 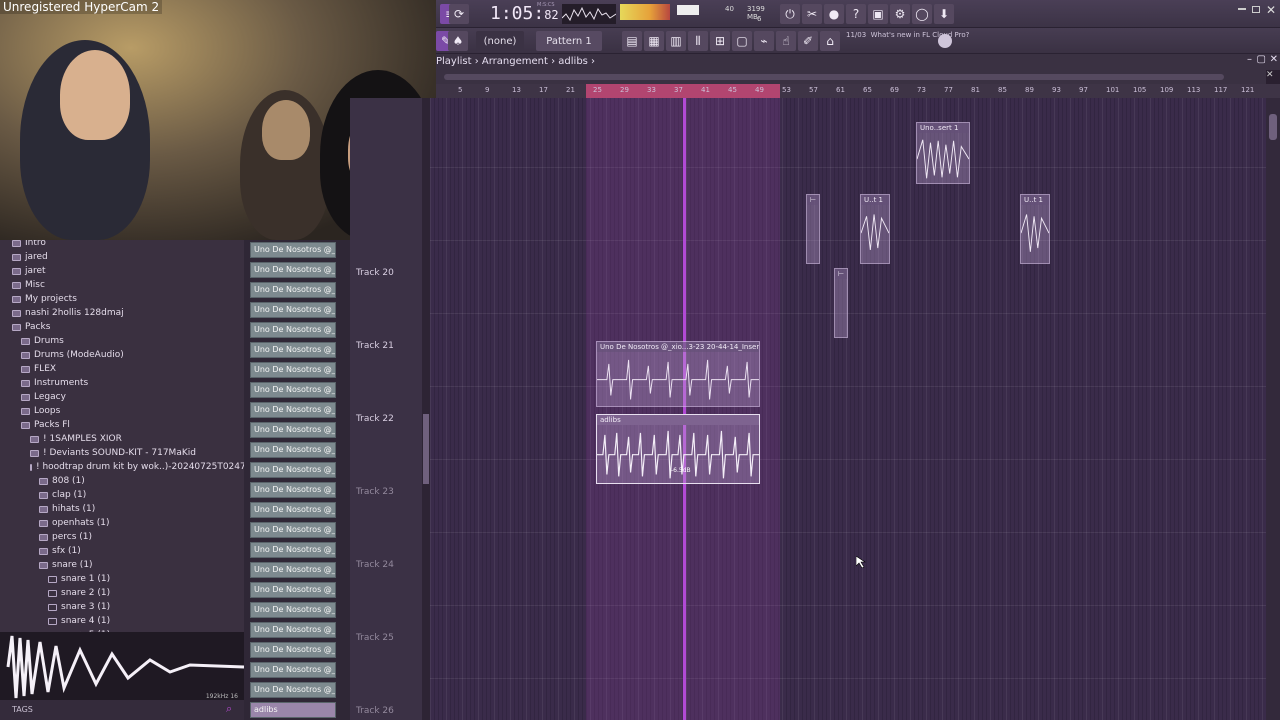 What do you see at coordinates (122, 565) in the screenshot?
I see `browser-item: snare (1)` at bounding box center [122, 565].